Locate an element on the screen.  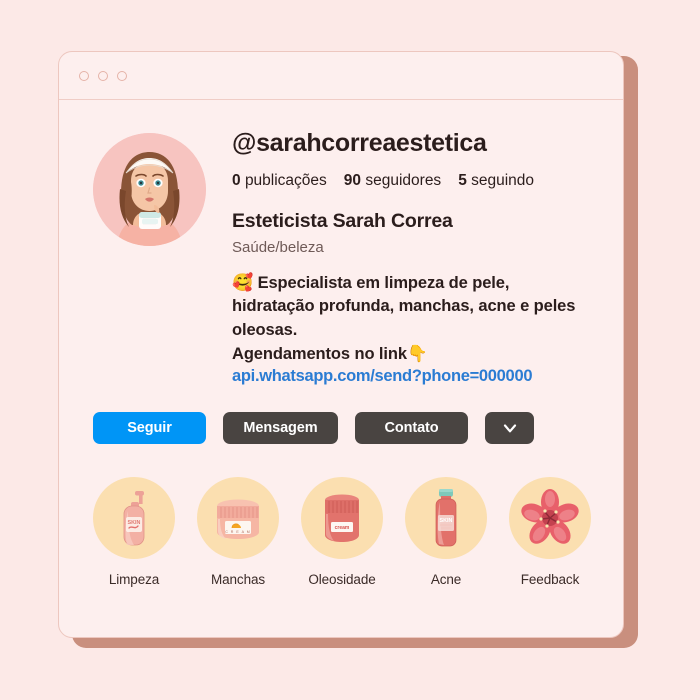
stat-followers: 90 seguidores is located at coordinates (392, 181).